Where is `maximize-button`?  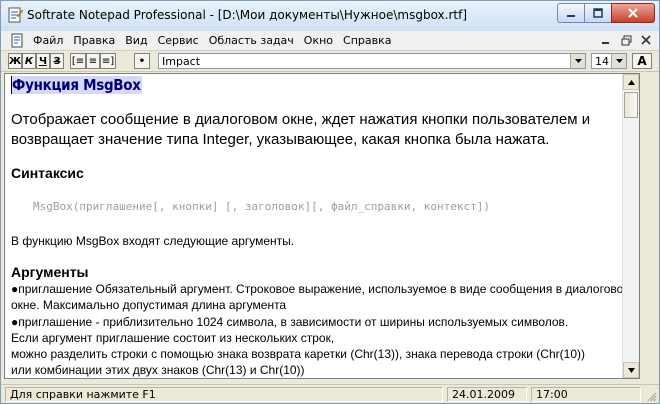 maximize-button is located at coordinates (598, 13).